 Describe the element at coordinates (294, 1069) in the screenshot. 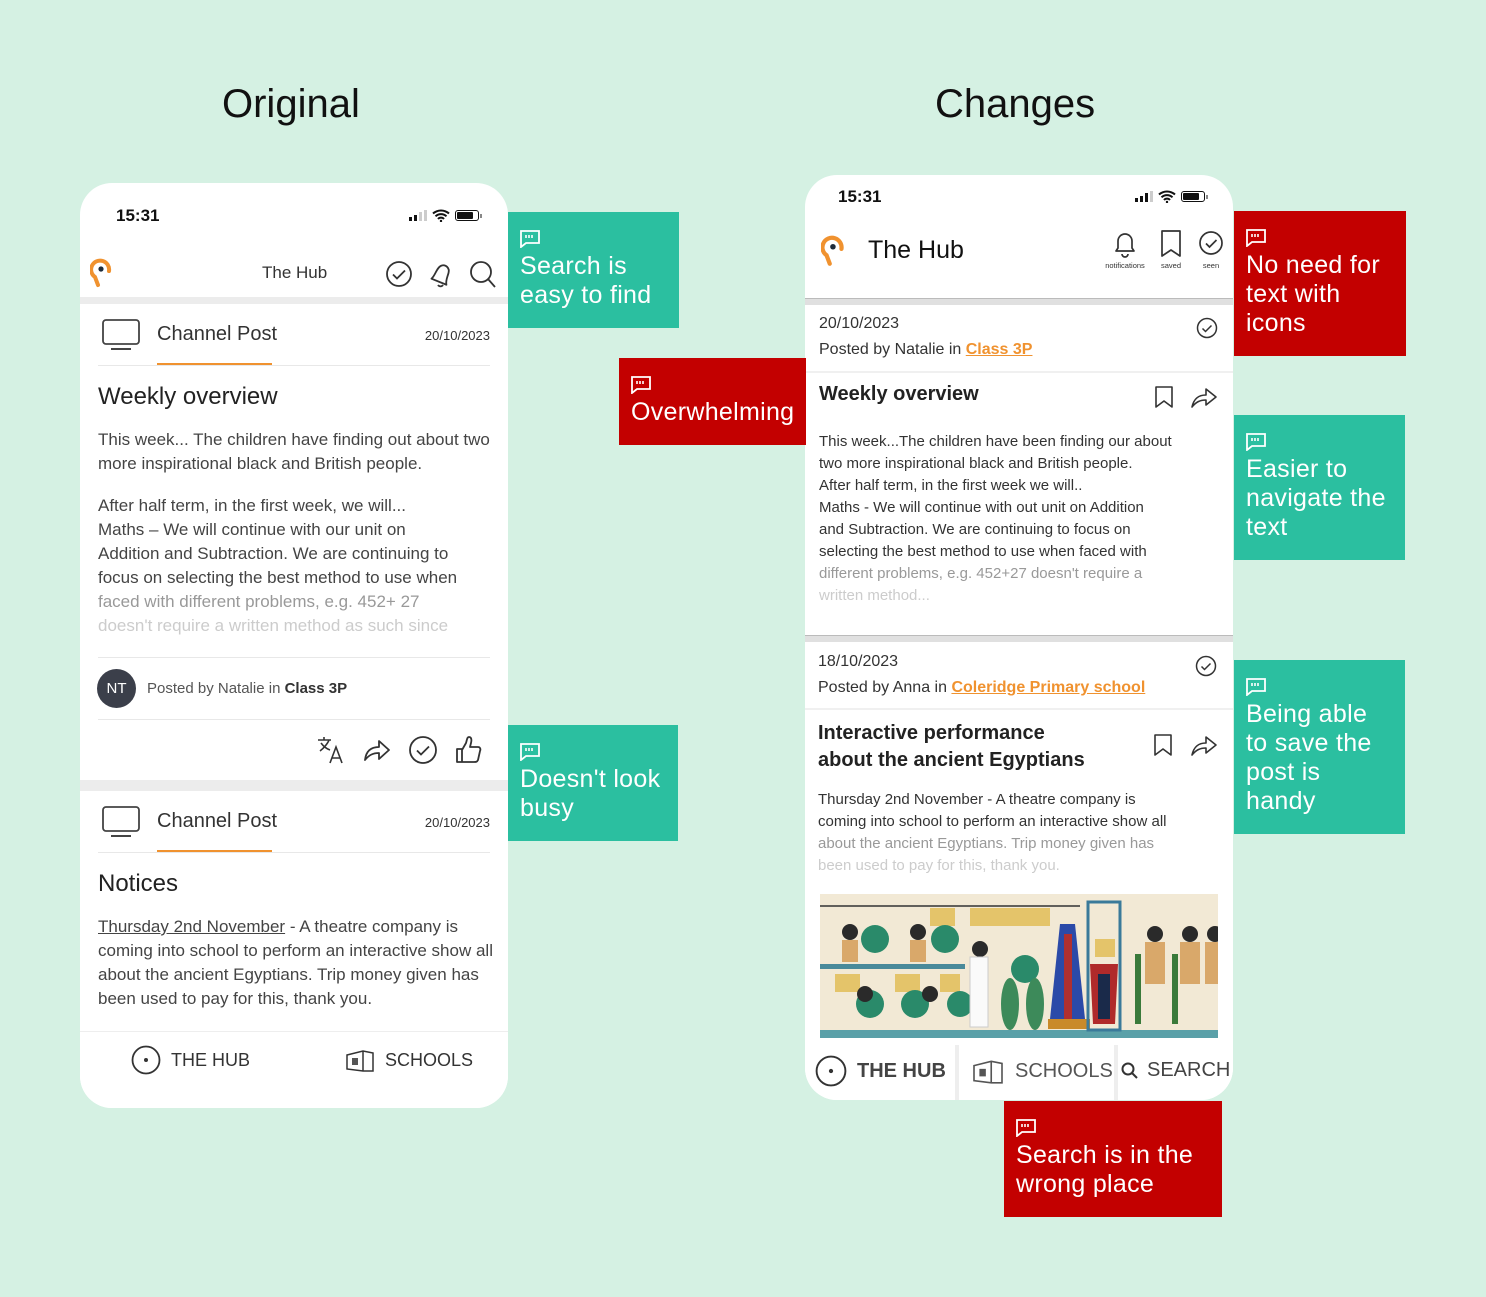

I see `bottom-nav: THE HUB SCHOOLS` at that location.